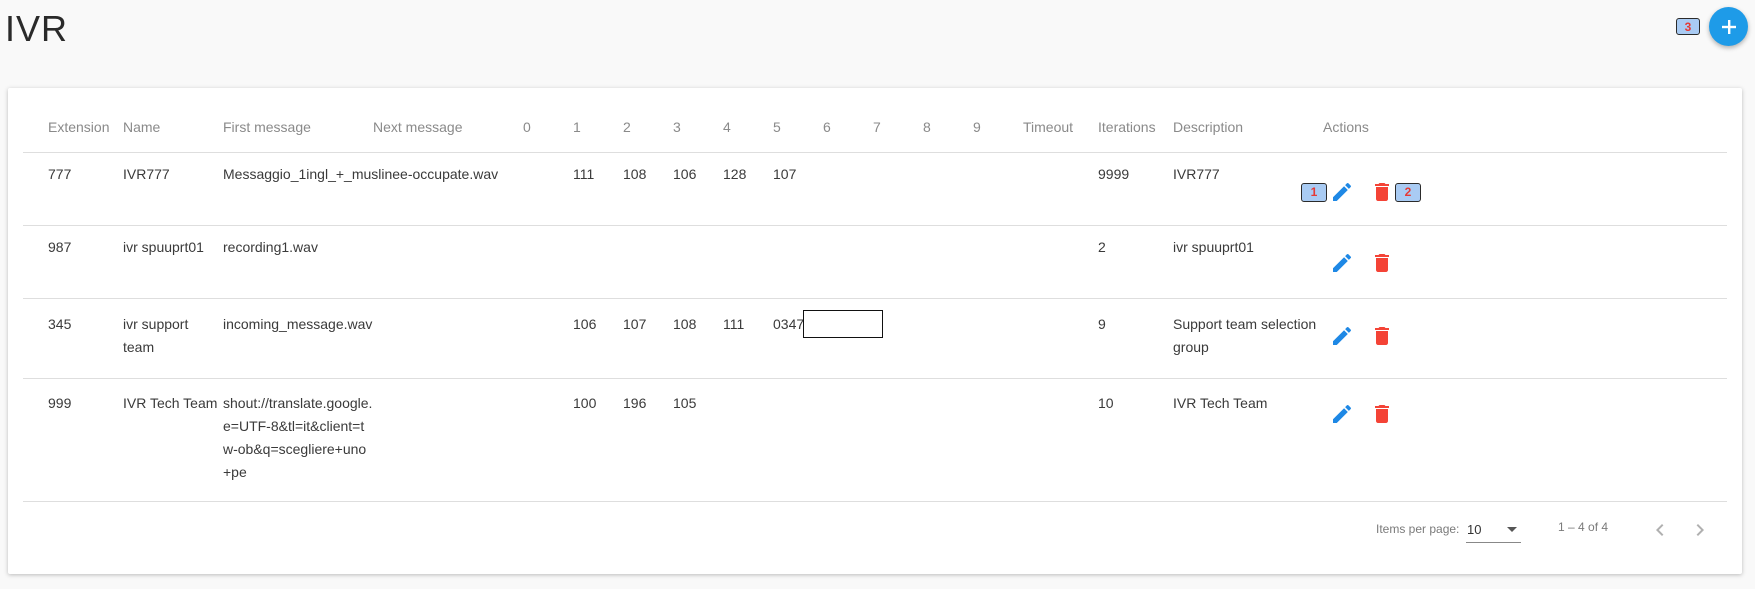 The width and height of the screenshot is (1755, 589). Describe the element at coordinates (584, 174) in the screenshot. I see `cell-key-1: 111` at that location.